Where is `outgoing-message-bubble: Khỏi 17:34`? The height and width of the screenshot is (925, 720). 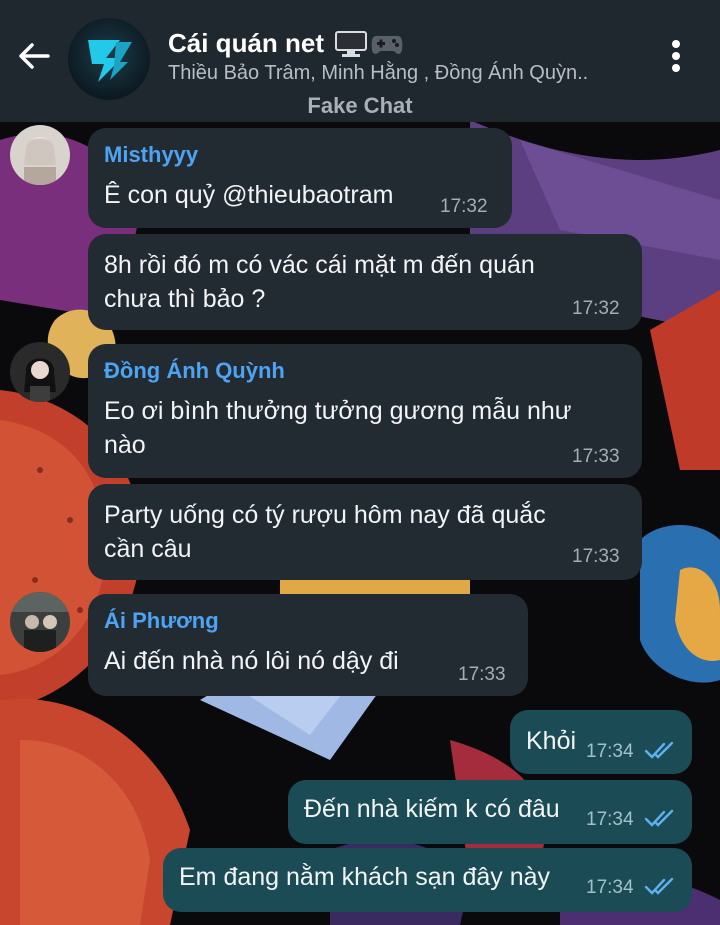 outgoing-message-bubble: Khỏi 17:34 is located at coordinates (601, 742).